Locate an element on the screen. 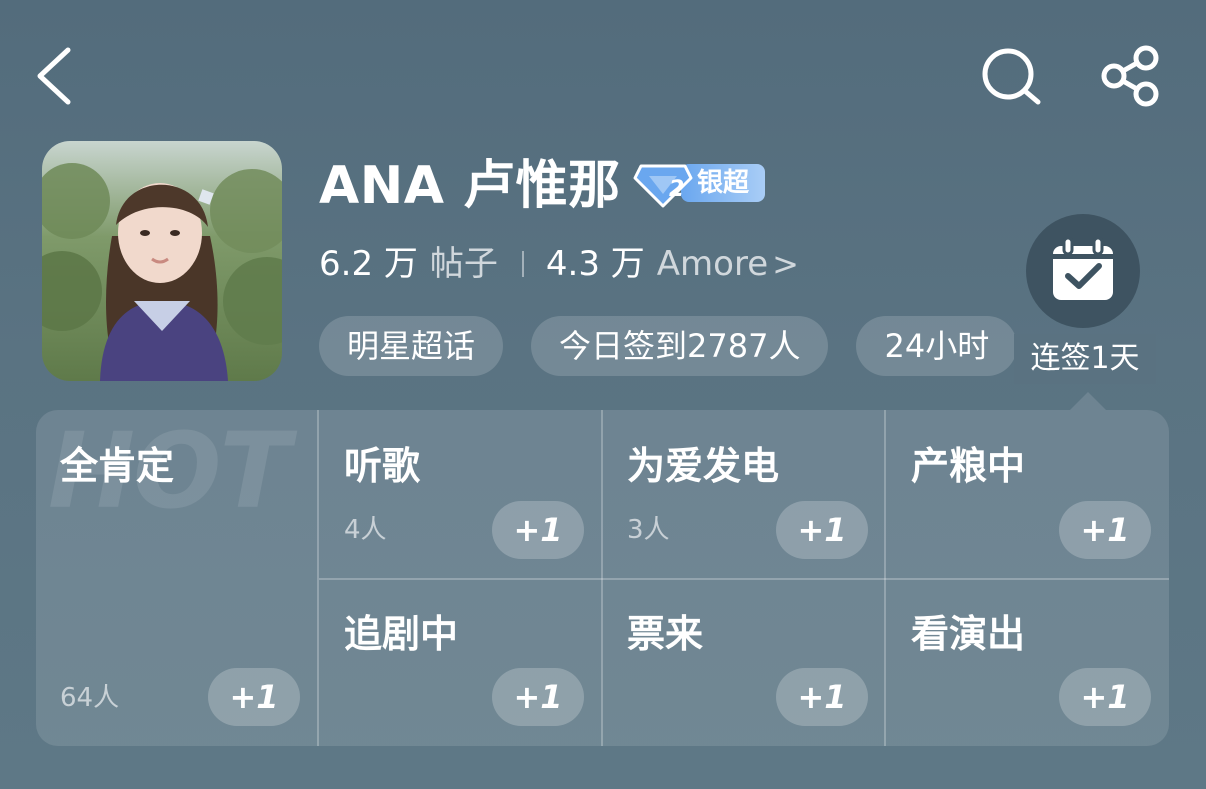  share-icon is located at coordinates (1131, 76).